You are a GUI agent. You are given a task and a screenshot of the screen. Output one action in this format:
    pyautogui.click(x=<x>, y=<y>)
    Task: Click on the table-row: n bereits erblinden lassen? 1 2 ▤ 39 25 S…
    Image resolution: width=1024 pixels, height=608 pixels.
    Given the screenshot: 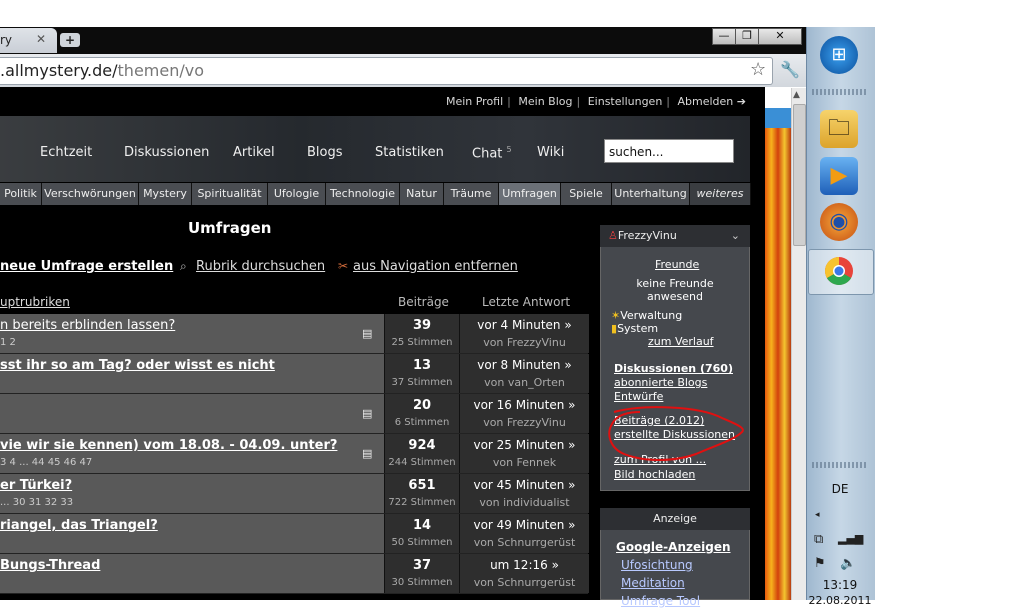 What is the action you would take?
    pyautogui.click(x=294, y=334)
    